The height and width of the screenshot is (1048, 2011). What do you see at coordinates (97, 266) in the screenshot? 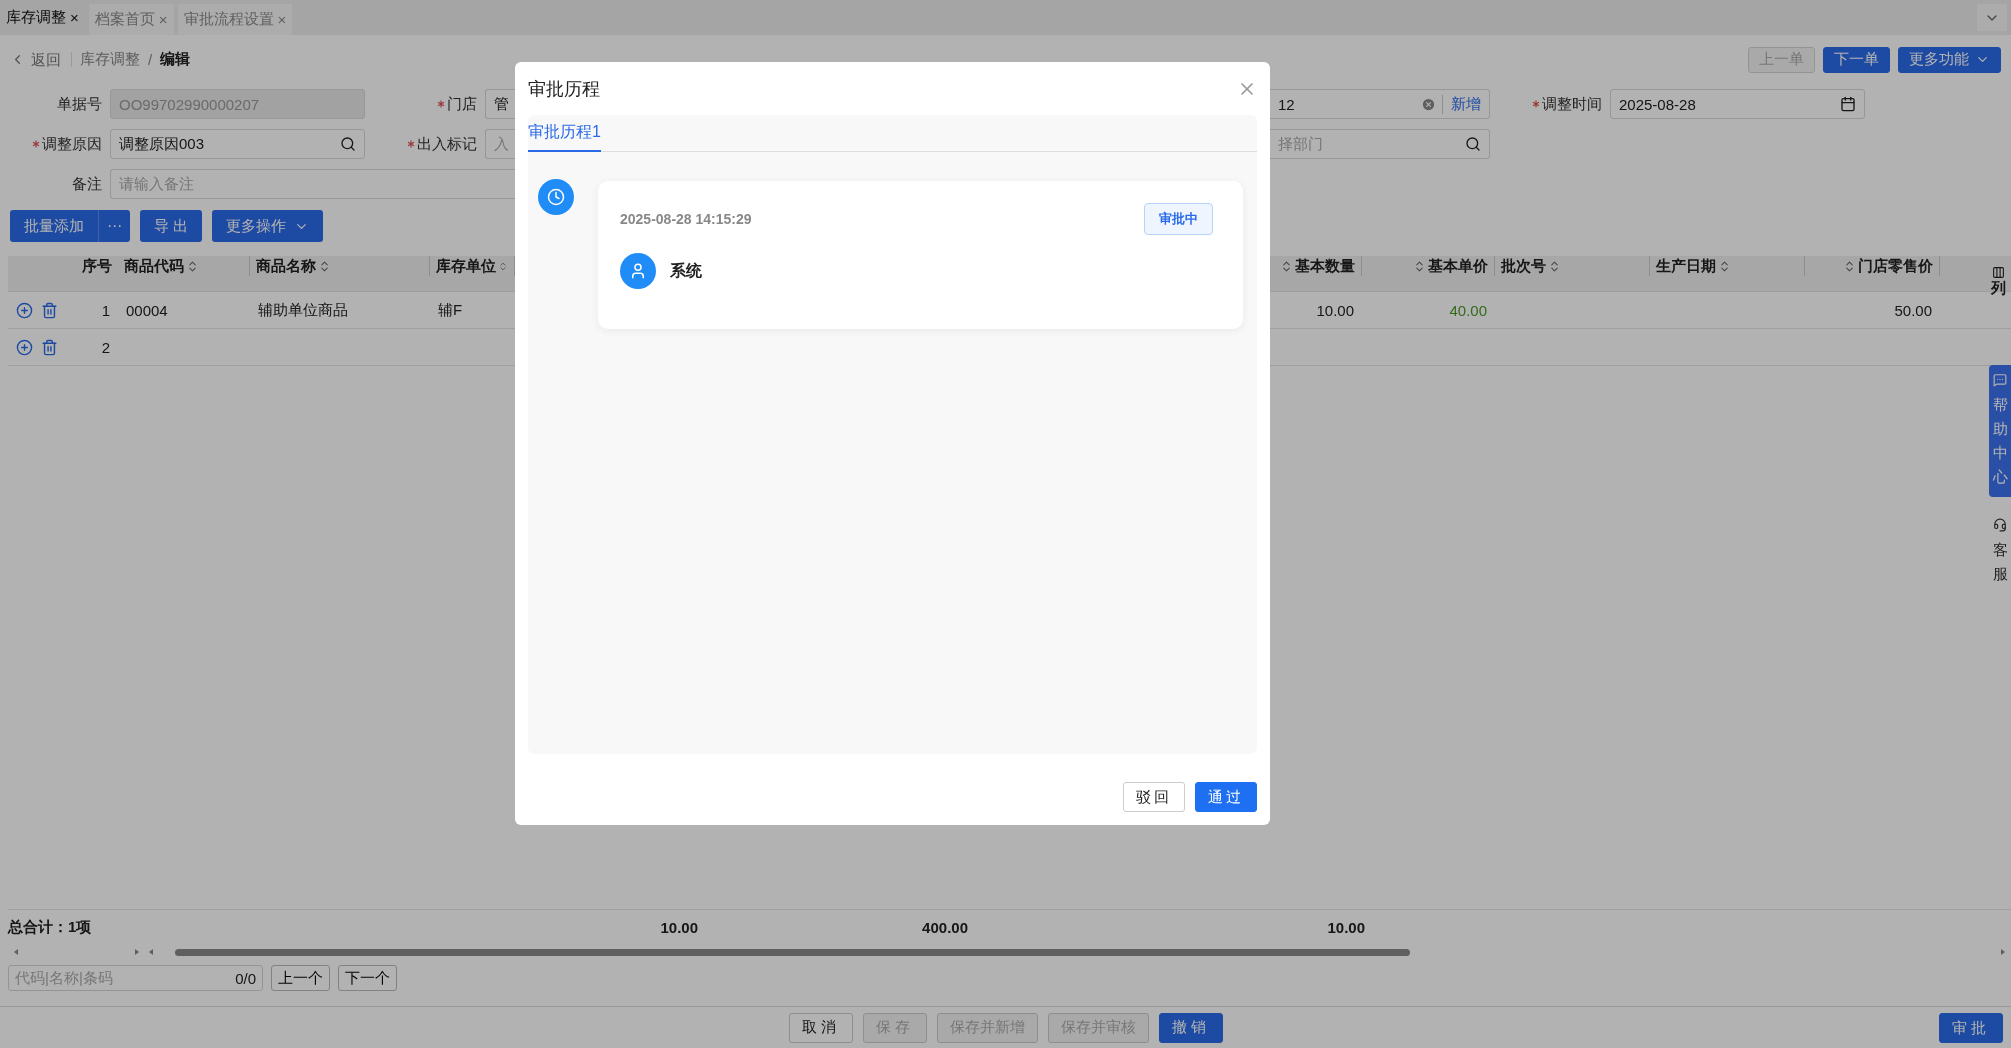
I see `column-header: 序号` at bounding box center [97, 266].